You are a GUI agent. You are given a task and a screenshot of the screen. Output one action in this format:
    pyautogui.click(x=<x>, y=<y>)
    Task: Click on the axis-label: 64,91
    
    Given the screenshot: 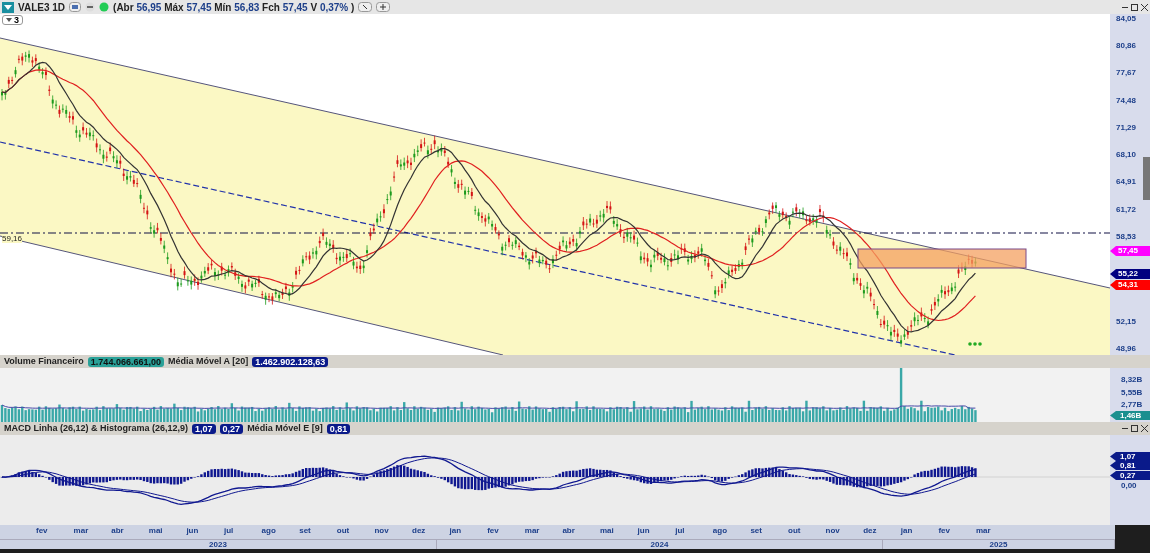 What is the action you would take?
    pyautogui.click(x=1126, y=182)
    